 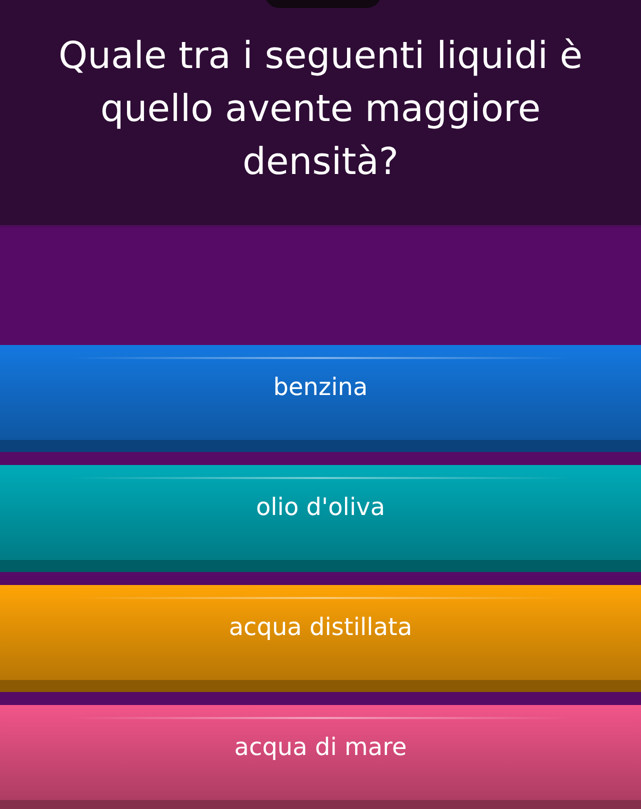 I want to click on answer-button: acqua di mare, so click(x=320, y=757).